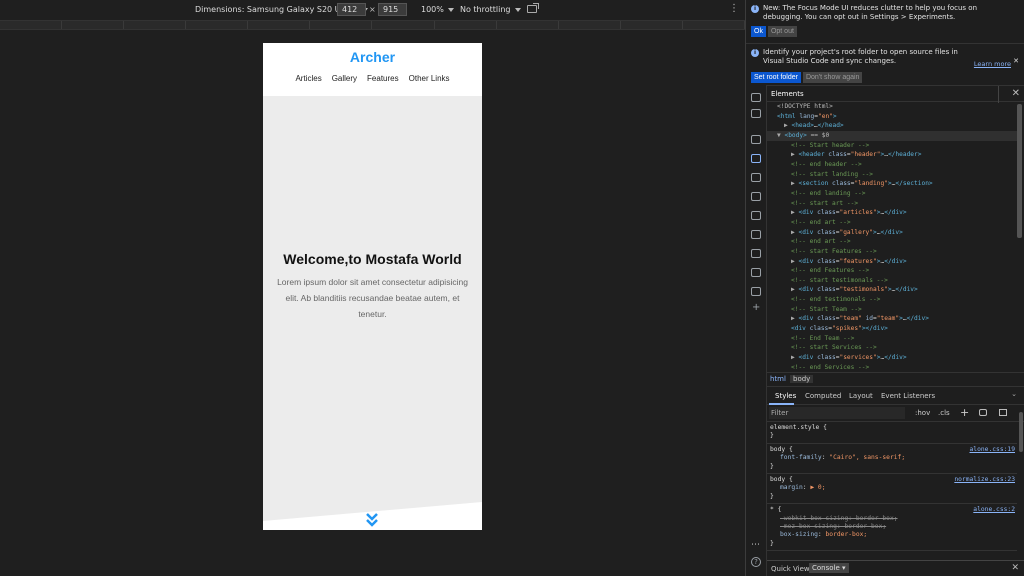 Image resolution: width=1024 pixels, height=576 pixels. Describe the element at coordinates (785, 396) in the screenshot. I see `tab-styles: Styles` at that location.